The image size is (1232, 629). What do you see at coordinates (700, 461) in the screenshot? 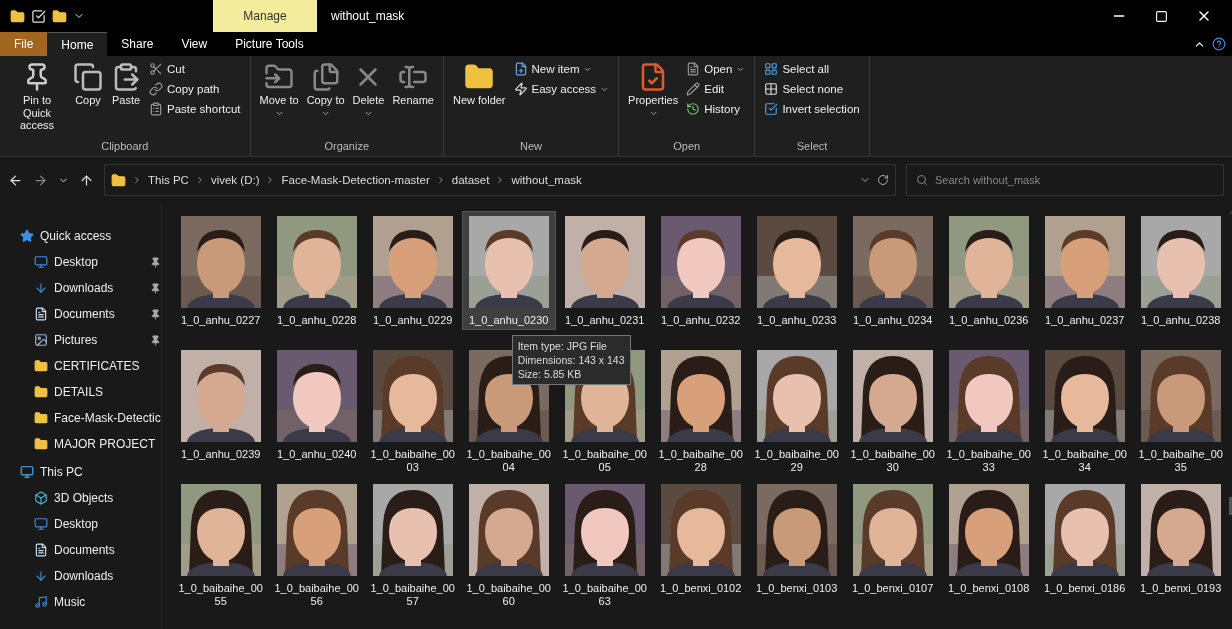
I see `file-name: 1_0_baibaihe_0028` at bounding box center [700, 461].